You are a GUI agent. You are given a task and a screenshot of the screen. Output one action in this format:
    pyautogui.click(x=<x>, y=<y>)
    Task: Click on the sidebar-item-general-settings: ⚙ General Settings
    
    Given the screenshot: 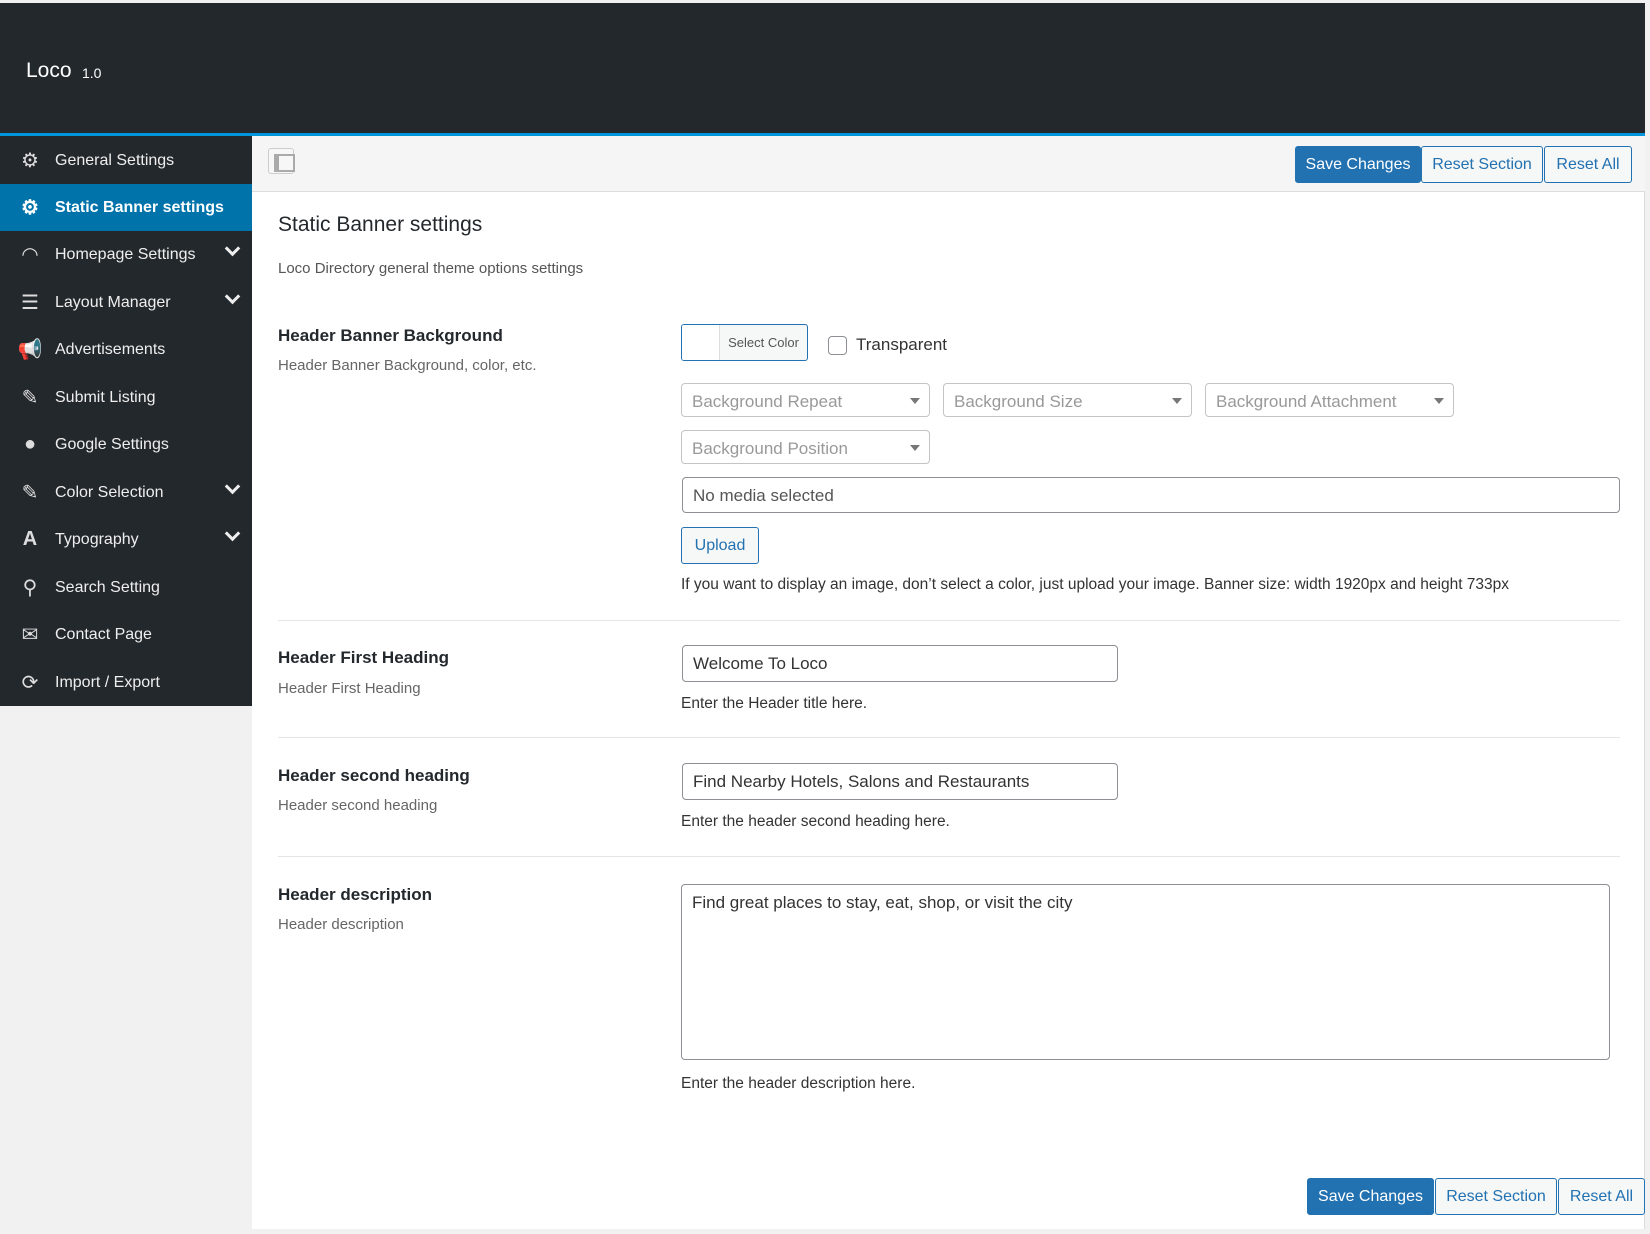 What is the action you would take?
    pyautogui.click(x=126, y=160)
    